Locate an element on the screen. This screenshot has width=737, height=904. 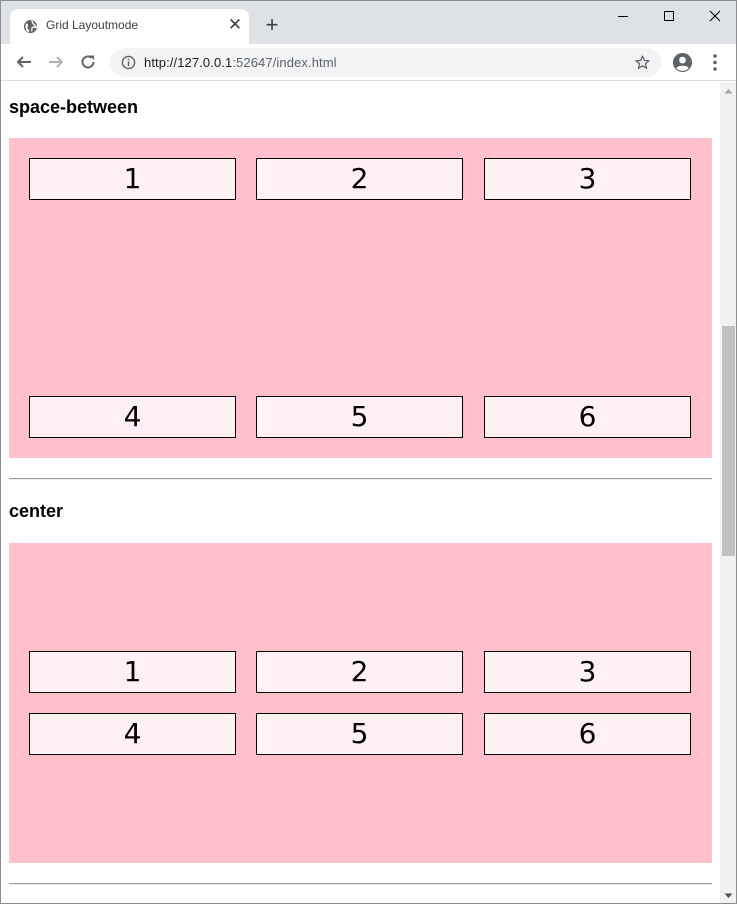
scroll-thumb is located at coordinates (728, 441).